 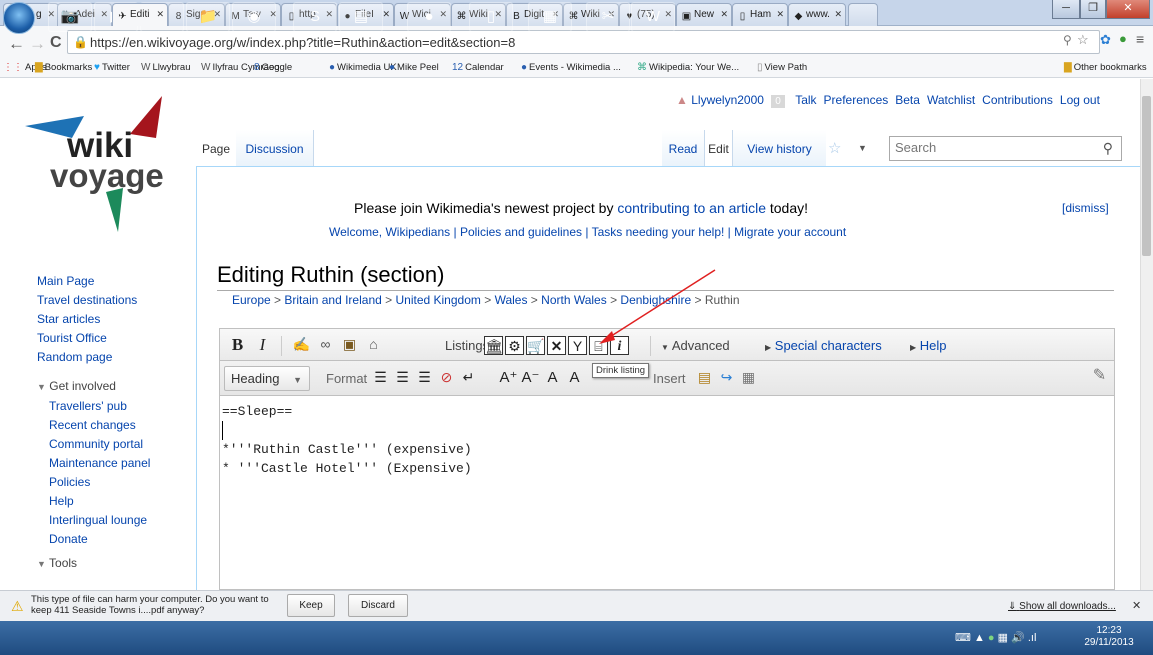 I want to click on table-icon: ▦, so click(x=748, y=377).